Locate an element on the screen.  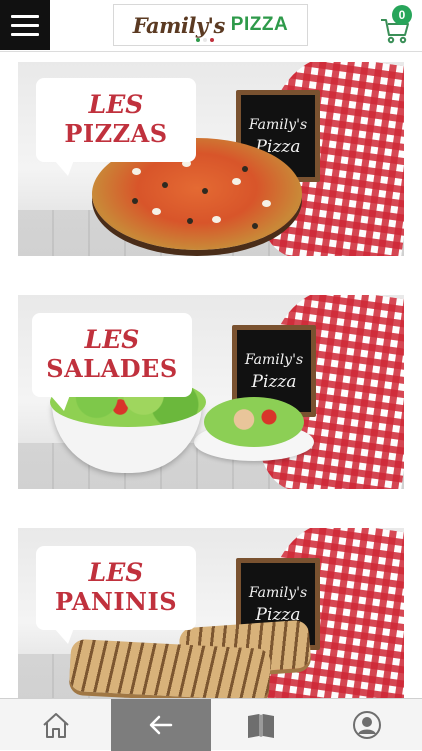
hamburger-menu-icon is located at coordinates (25, 16).